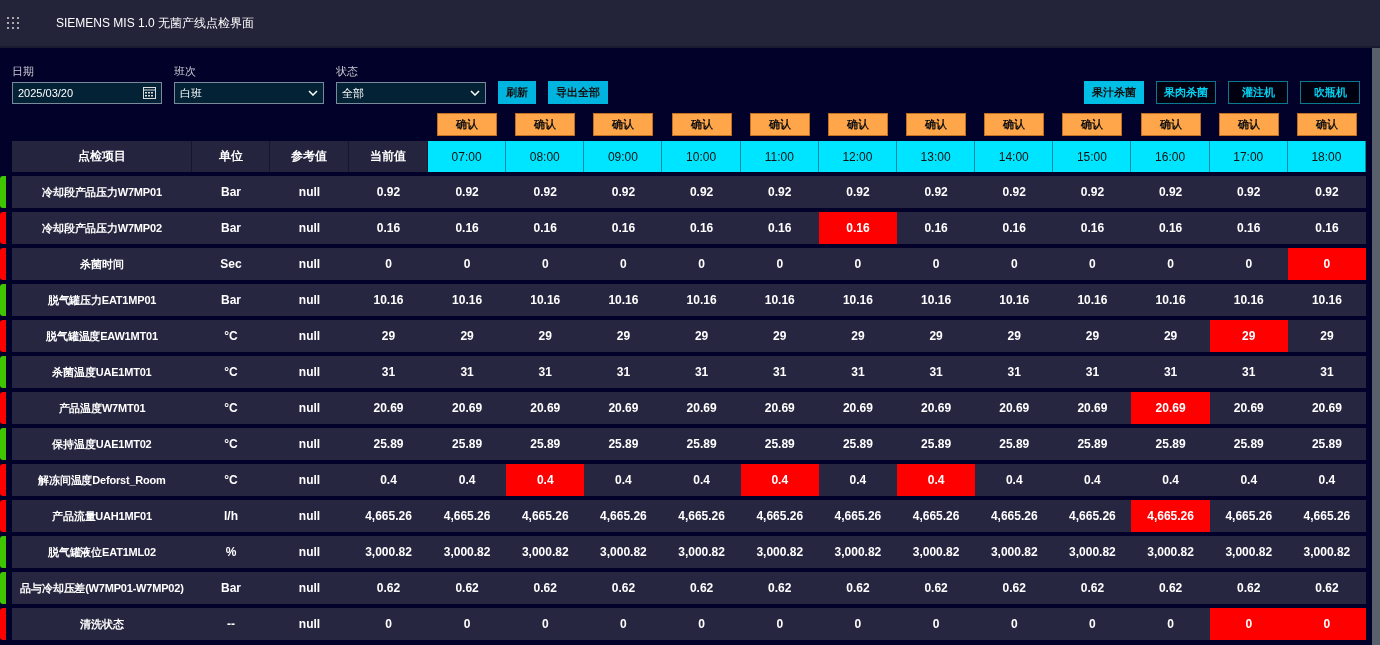  I want to click on calendar-icon, so click(149, 93).